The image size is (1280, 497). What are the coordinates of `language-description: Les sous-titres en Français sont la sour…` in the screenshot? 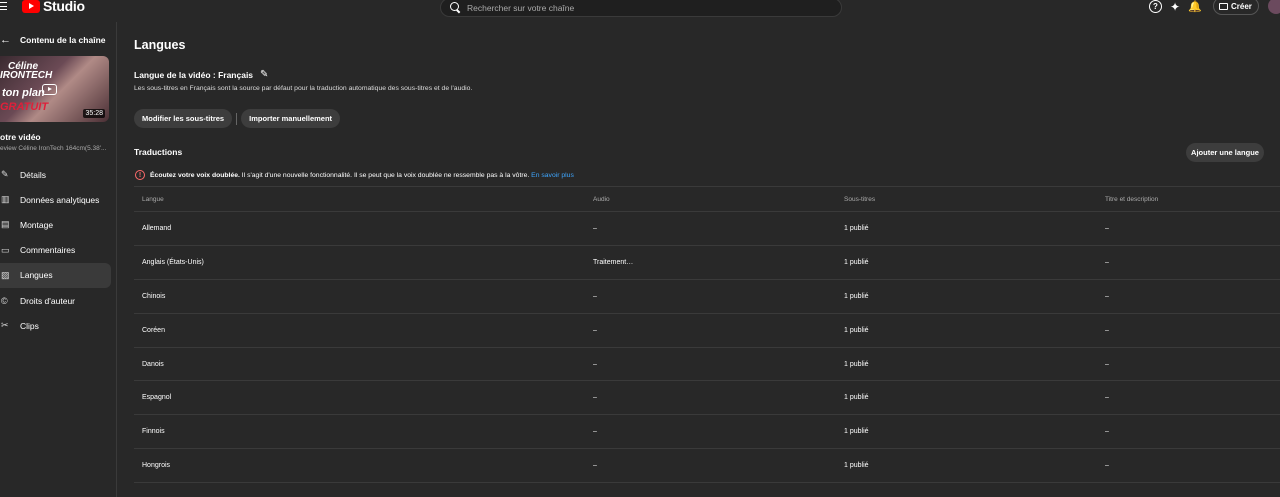 It's located at (303, 88).